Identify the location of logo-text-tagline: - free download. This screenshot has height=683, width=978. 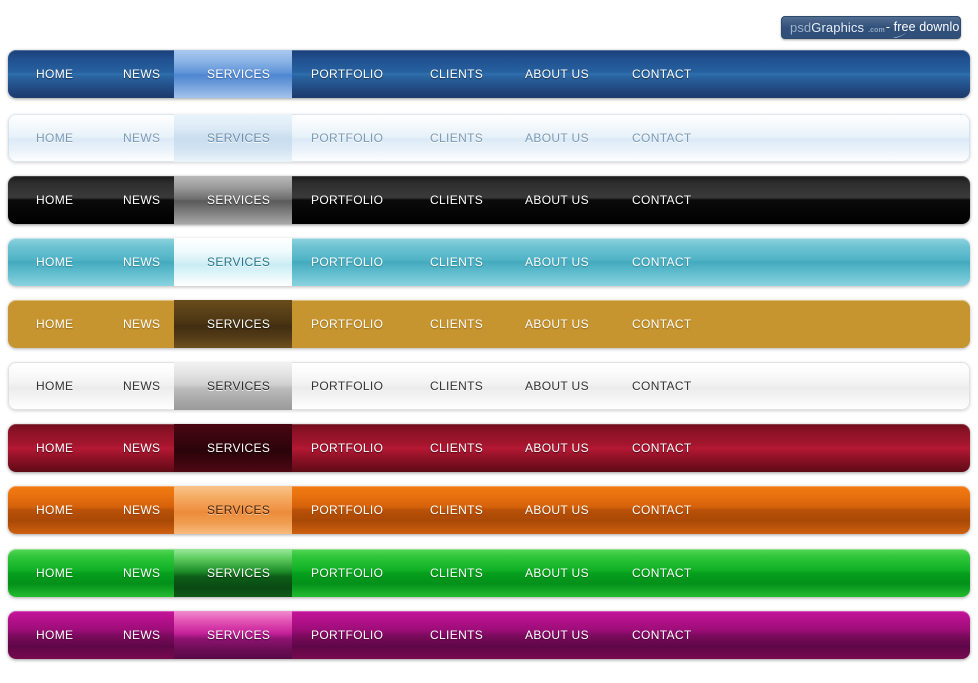
(922, 27).